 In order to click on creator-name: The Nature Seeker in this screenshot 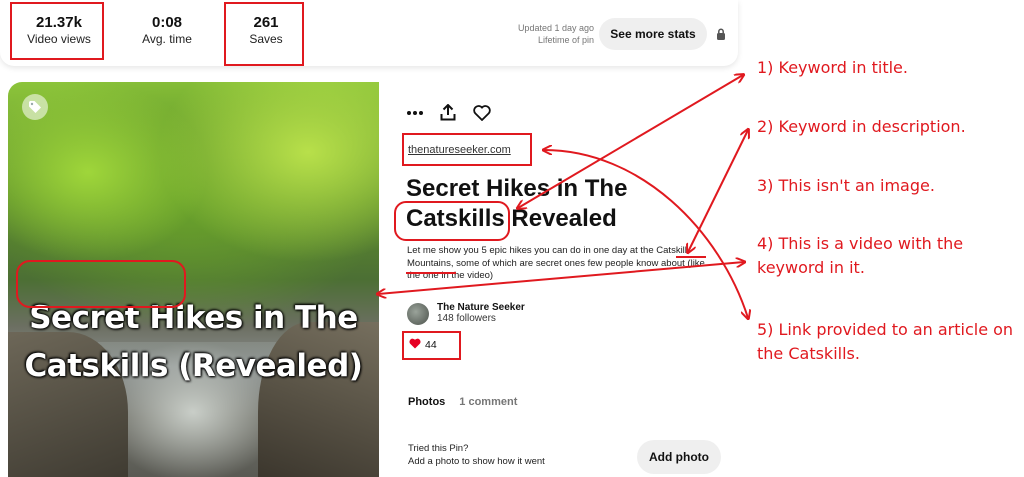, I will do `click(481, 307)`.